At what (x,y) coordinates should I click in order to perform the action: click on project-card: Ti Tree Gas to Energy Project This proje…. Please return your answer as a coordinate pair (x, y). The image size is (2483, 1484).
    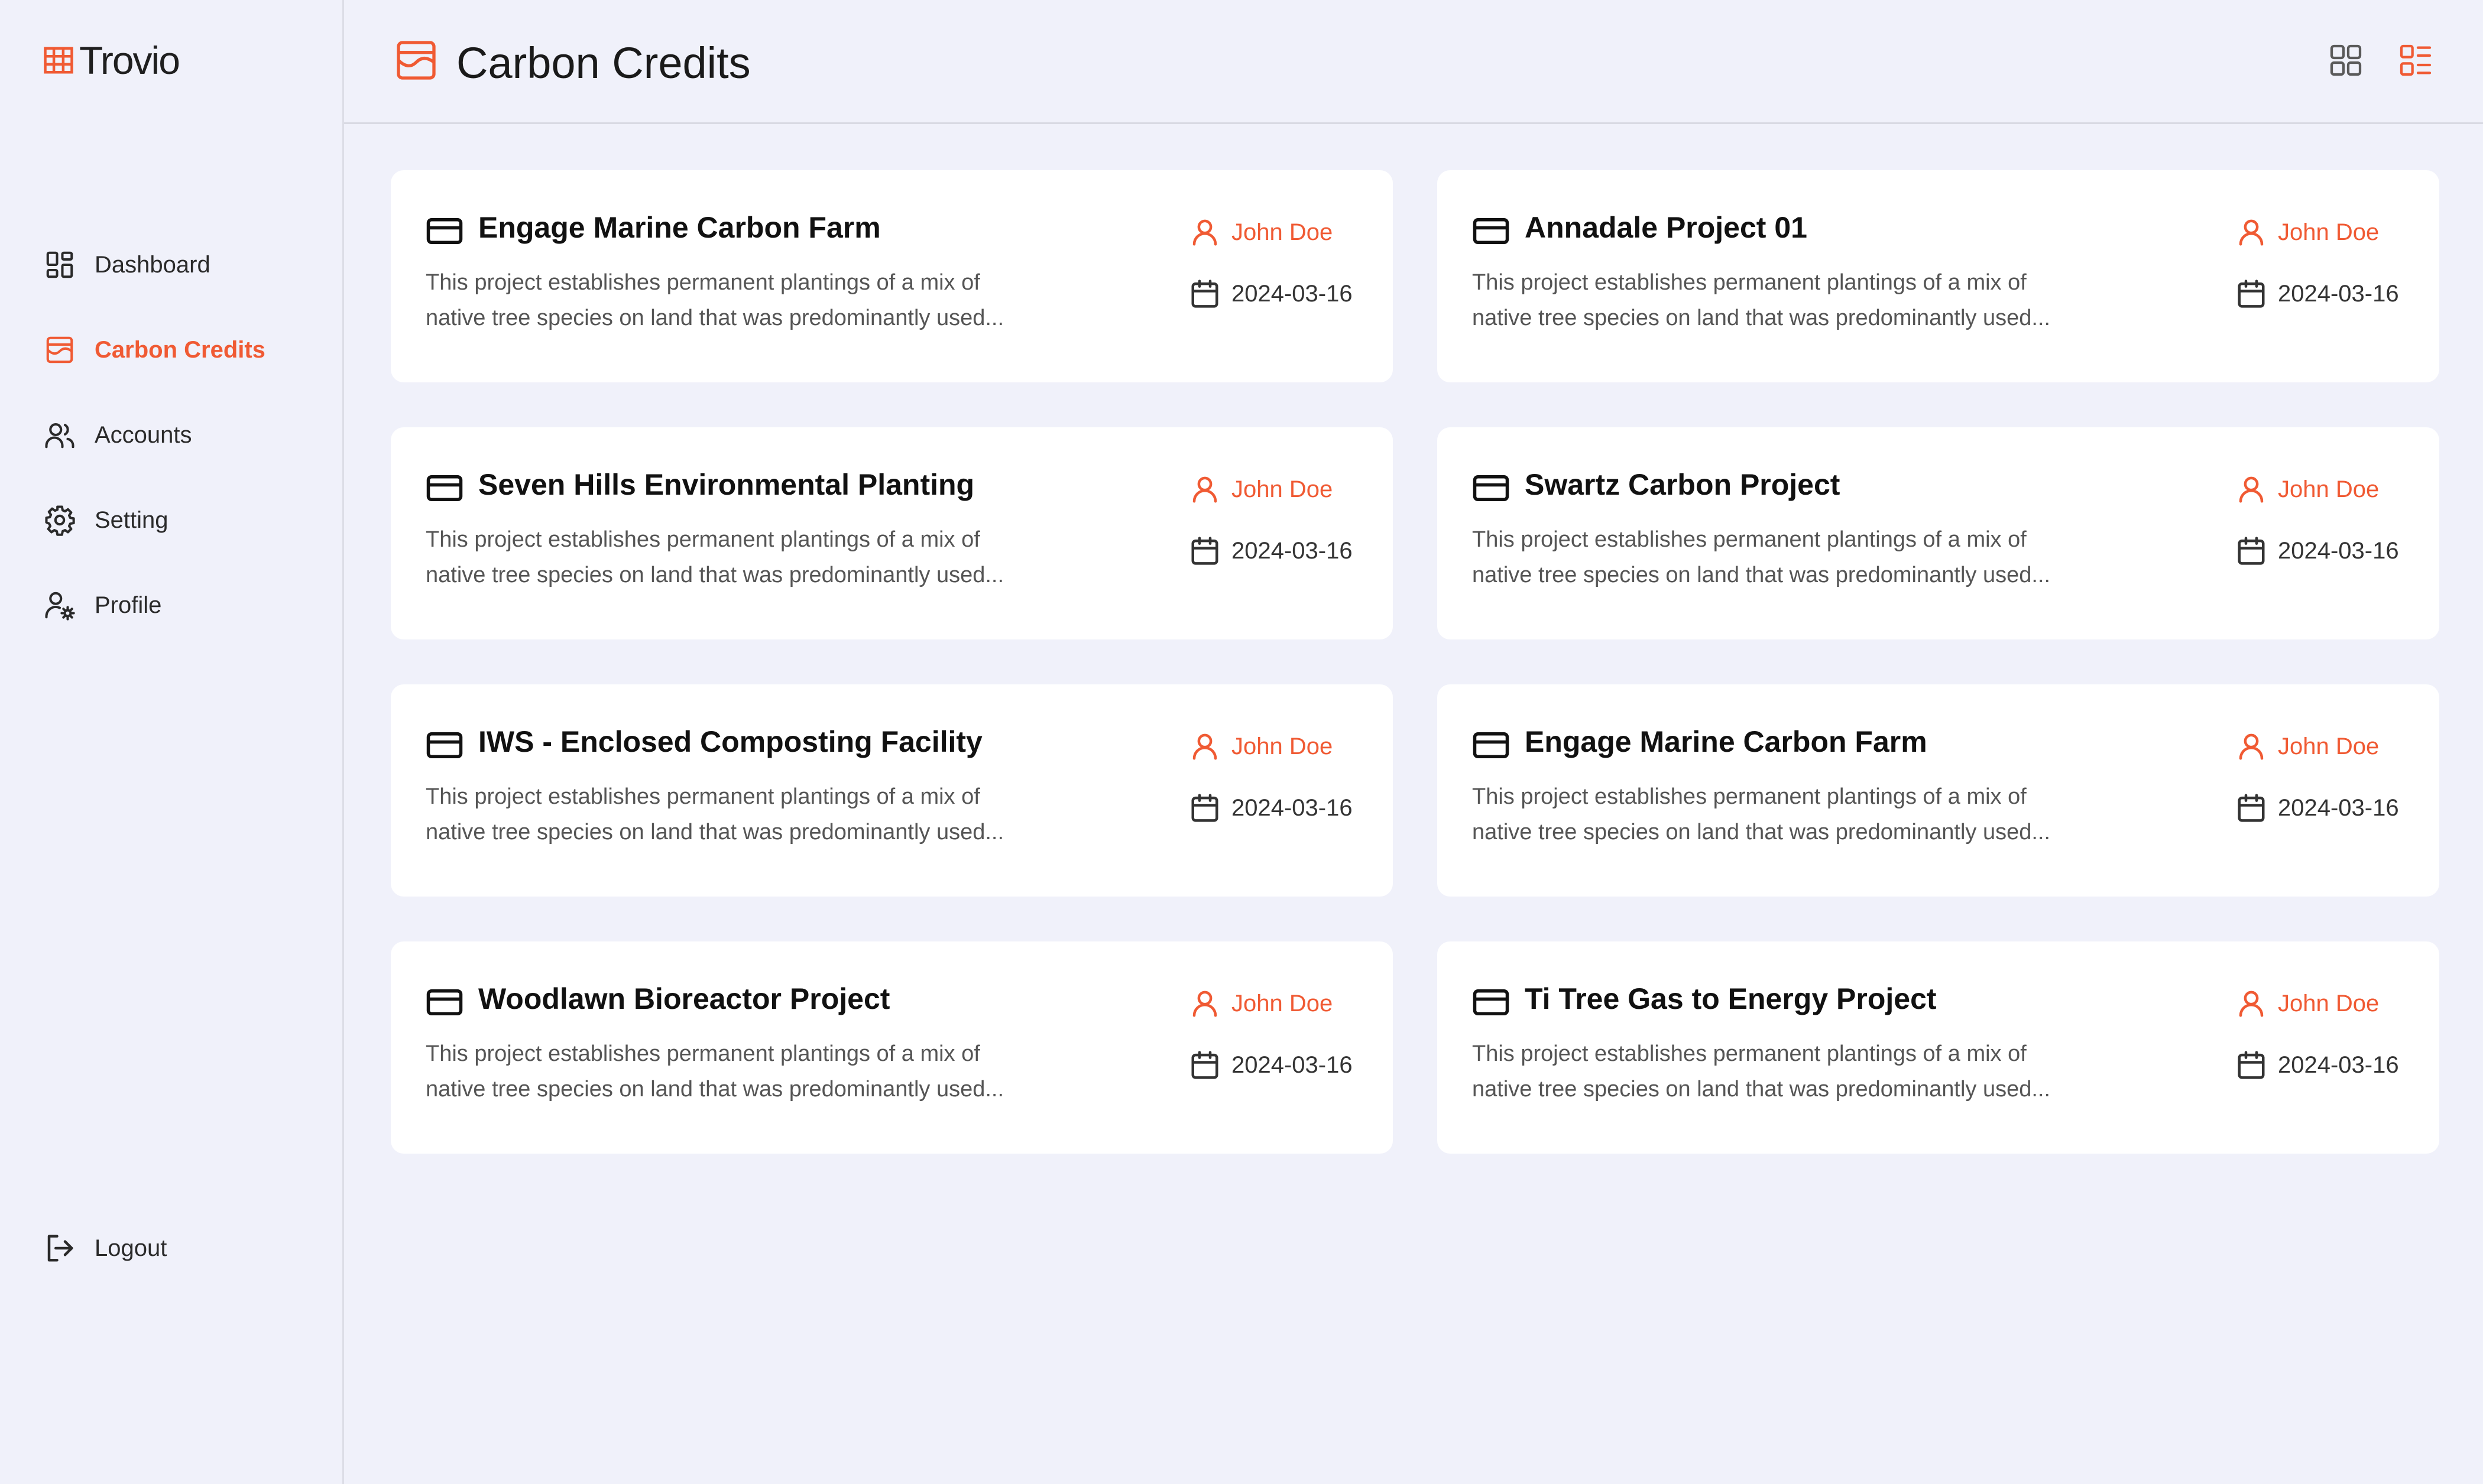
    Looking at the image, I should click on (1938, 1047).